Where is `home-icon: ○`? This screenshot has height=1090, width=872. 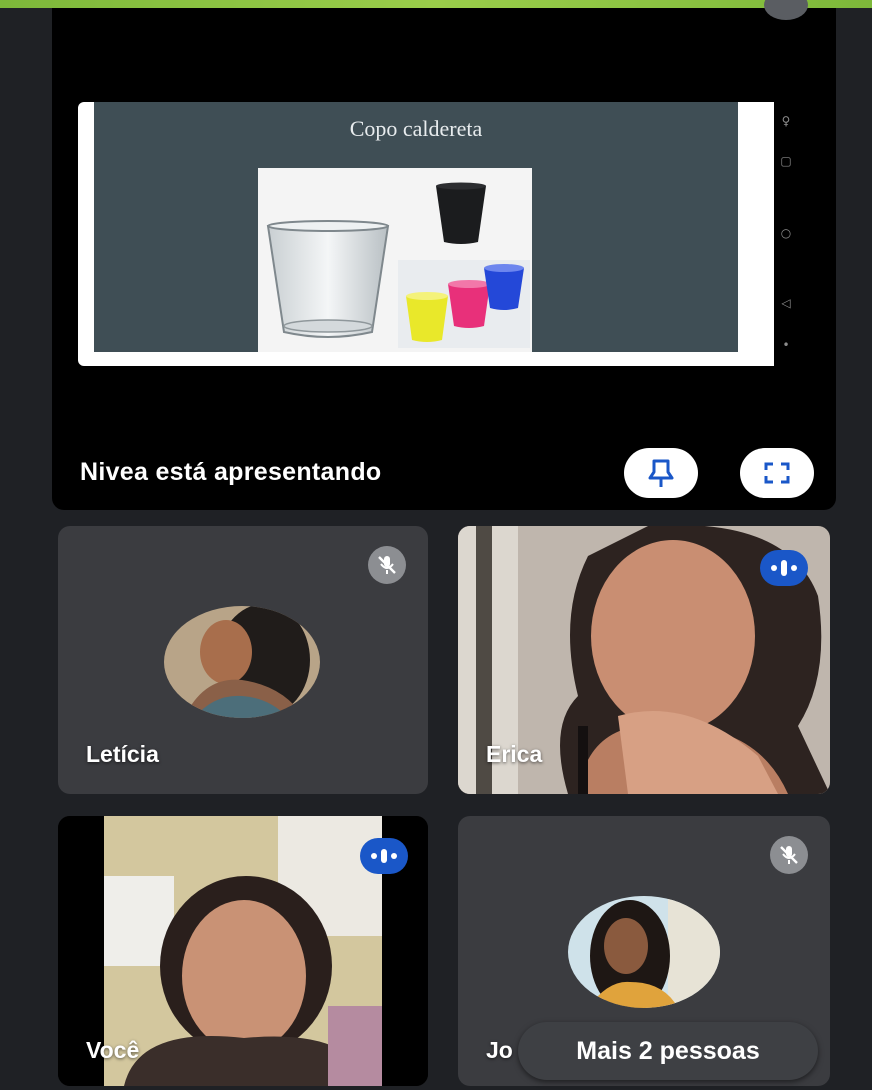 home-icon: ○ is located at coordinates (786, 233).